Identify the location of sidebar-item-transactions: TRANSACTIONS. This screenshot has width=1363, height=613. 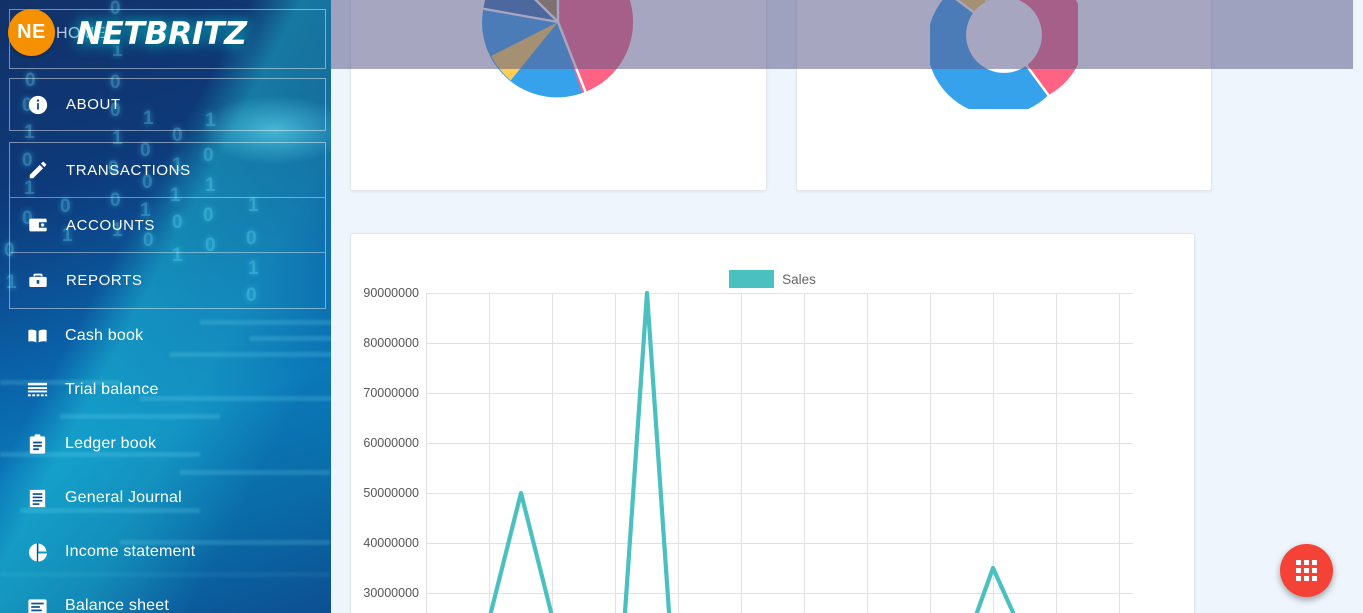
(167, 170).